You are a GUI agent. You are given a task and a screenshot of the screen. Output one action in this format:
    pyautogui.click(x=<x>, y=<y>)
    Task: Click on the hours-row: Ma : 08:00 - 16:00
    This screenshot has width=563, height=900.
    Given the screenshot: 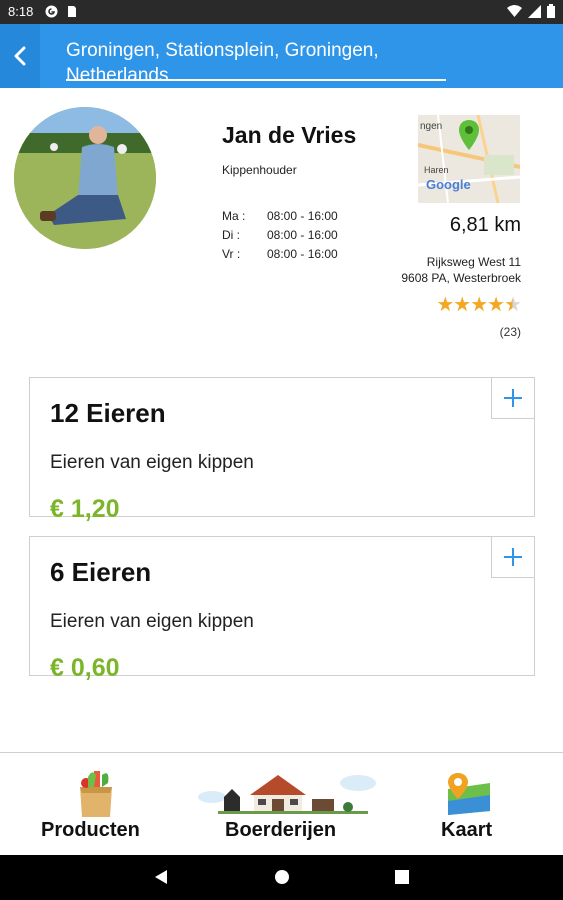 What is the action you would take?
    pyautogui.click(x=280, y=218)
    